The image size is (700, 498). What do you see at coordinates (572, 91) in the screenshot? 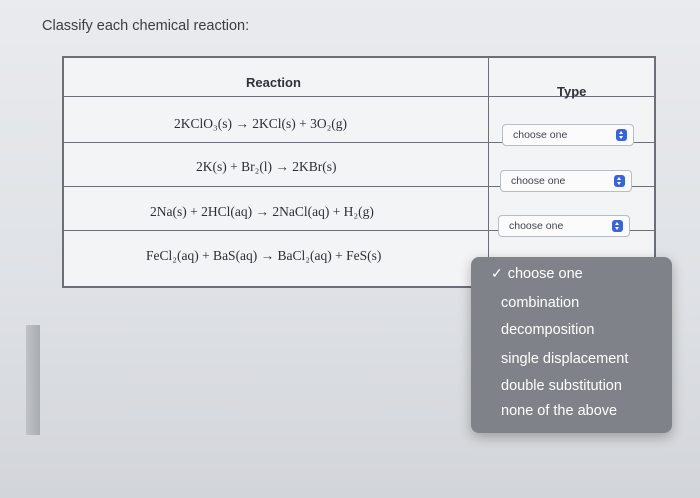
I see `type-column-header: Type` at bounding box center [572, 91].